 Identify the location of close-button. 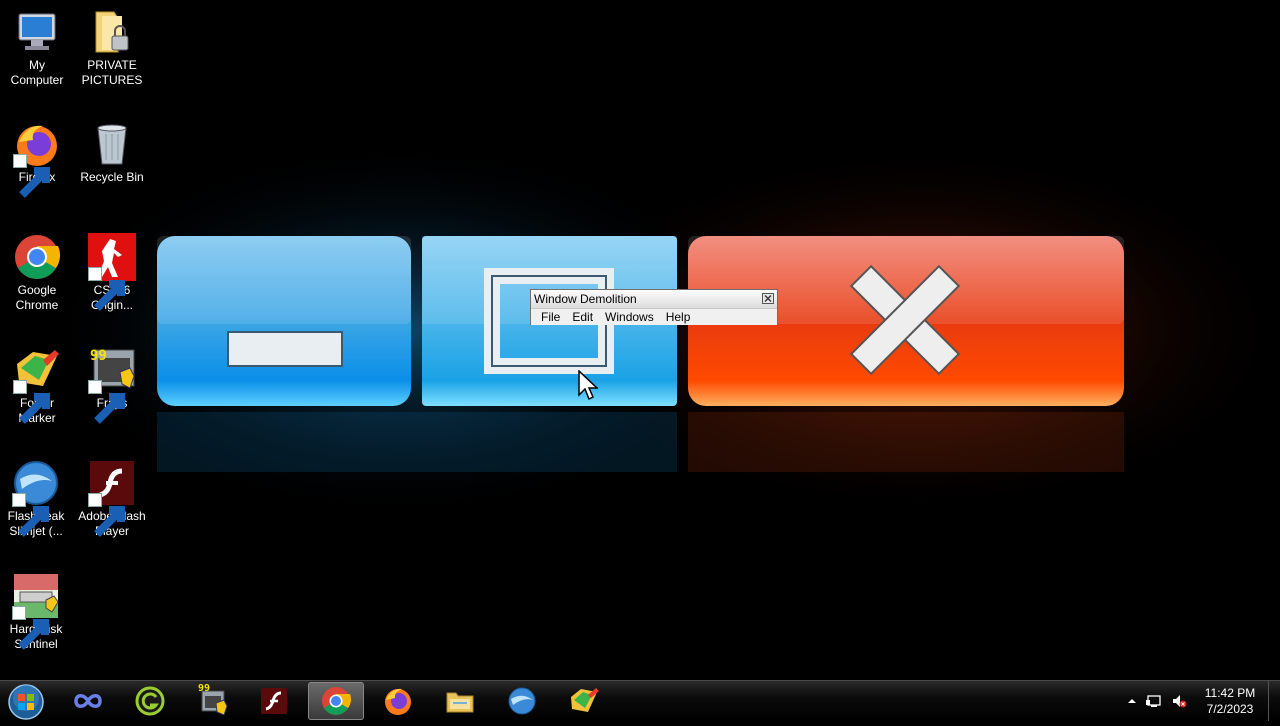
(768, 298).